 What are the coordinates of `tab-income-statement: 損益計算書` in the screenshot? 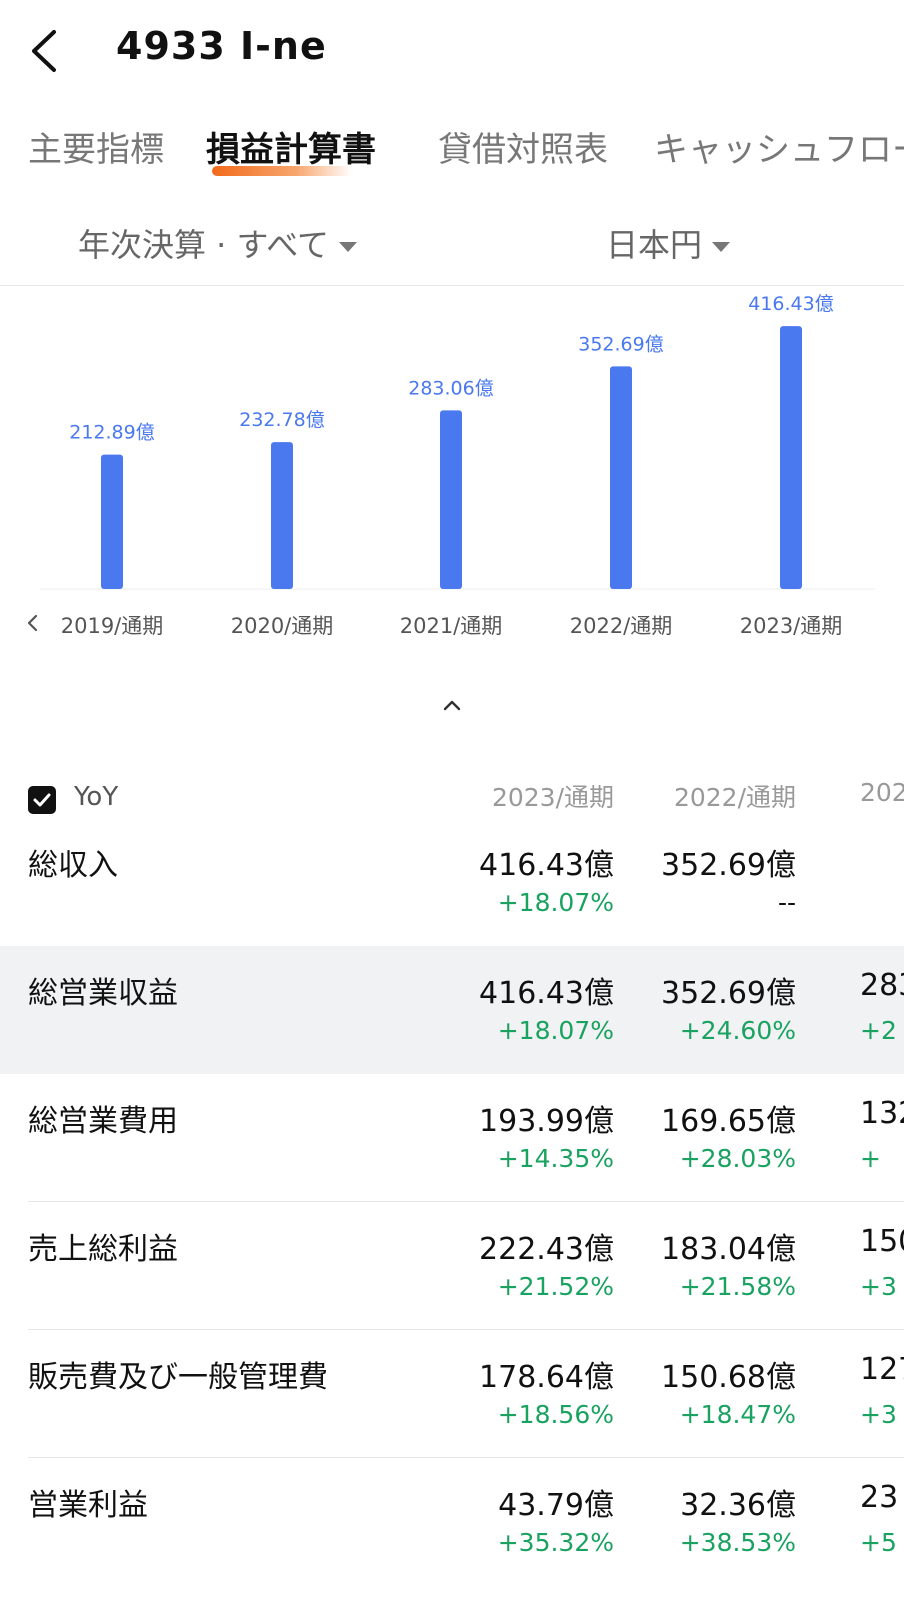 It's located at (291, 146).